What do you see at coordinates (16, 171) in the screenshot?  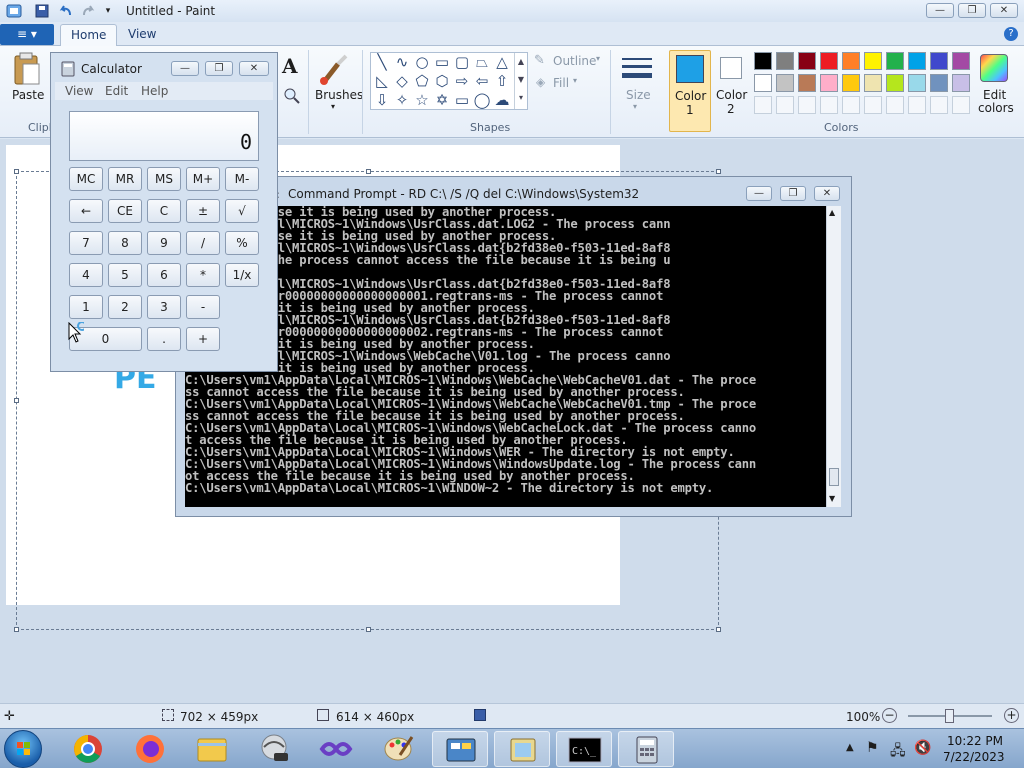 I see `resize-handle-tl` at bounding box center [16, 171].